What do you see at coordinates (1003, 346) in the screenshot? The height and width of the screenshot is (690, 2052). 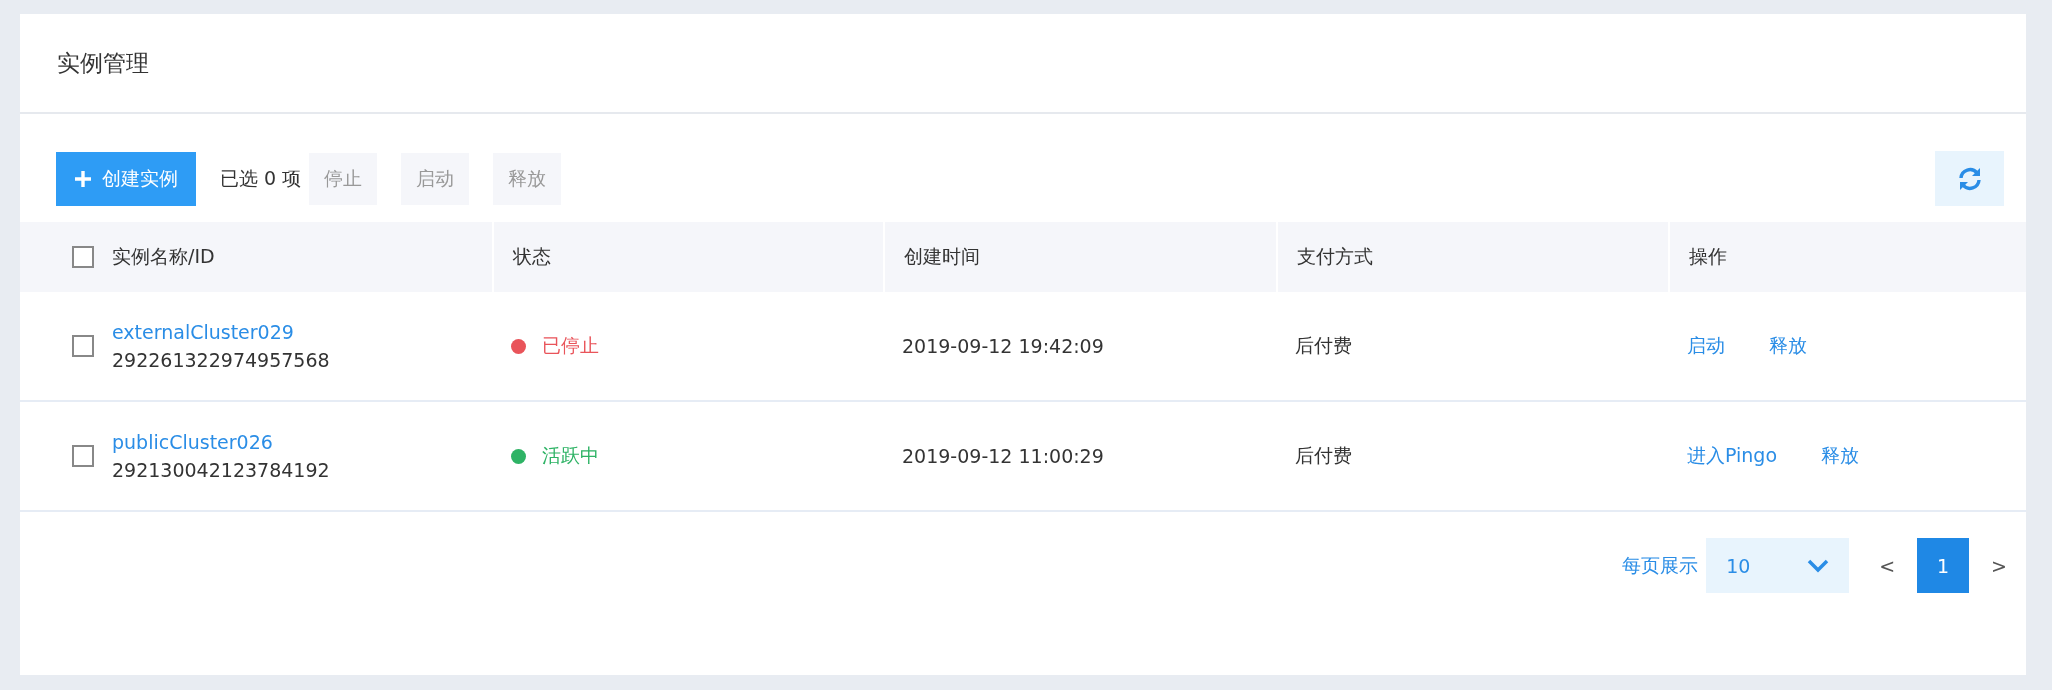 I see `created-time: 2019-09-12 19:42:09` at bounding box center [1003, 346].